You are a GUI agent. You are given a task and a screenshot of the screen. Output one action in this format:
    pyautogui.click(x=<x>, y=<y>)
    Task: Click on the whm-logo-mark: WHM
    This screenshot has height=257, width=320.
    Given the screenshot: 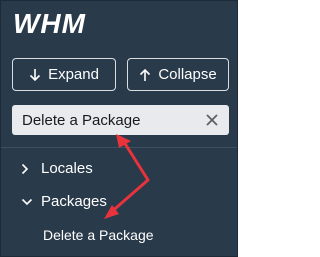 What is the action you would take?
    pyautogui.click(x=49, y=23)
    